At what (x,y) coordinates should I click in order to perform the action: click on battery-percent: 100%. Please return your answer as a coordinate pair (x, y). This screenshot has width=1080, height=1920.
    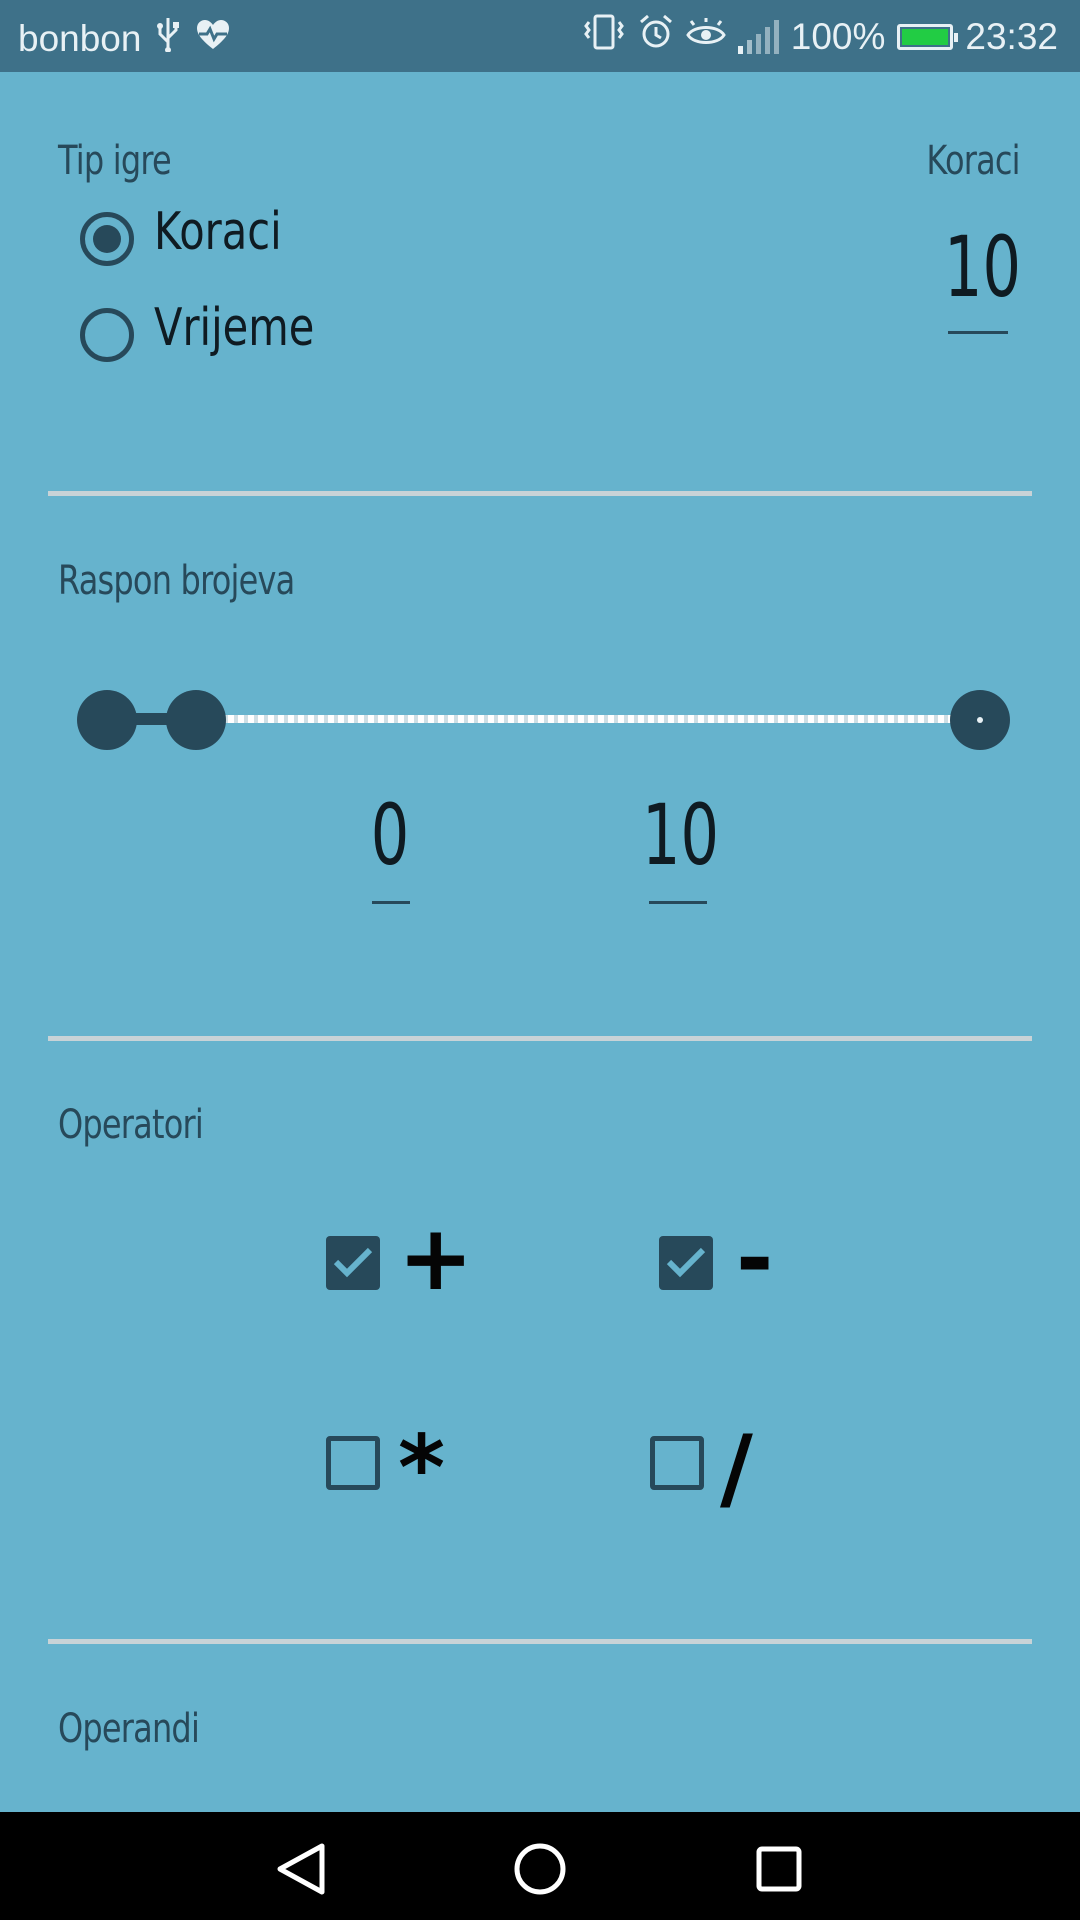
    Looking at the image, I should click on (838, 36).